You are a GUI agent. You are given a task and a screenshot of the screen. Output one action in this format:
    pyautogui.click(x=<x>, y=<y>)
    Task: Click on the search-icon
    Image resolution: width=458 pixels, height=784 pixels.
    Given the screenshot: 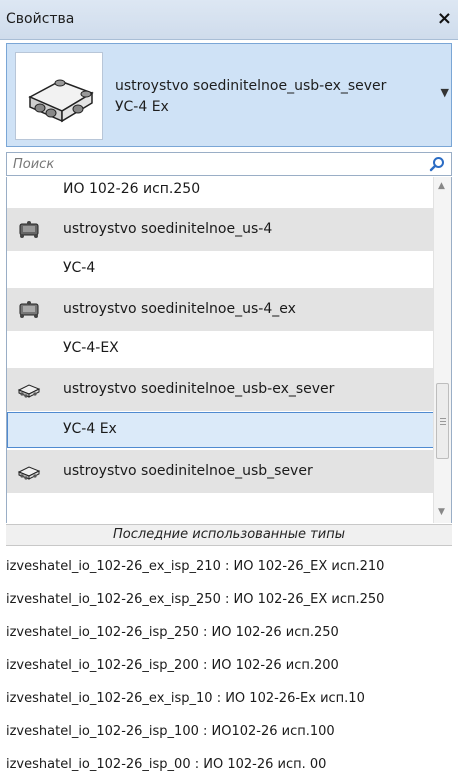 What is the action you would take?
    pyautogui.click(x=437, y=164)
    